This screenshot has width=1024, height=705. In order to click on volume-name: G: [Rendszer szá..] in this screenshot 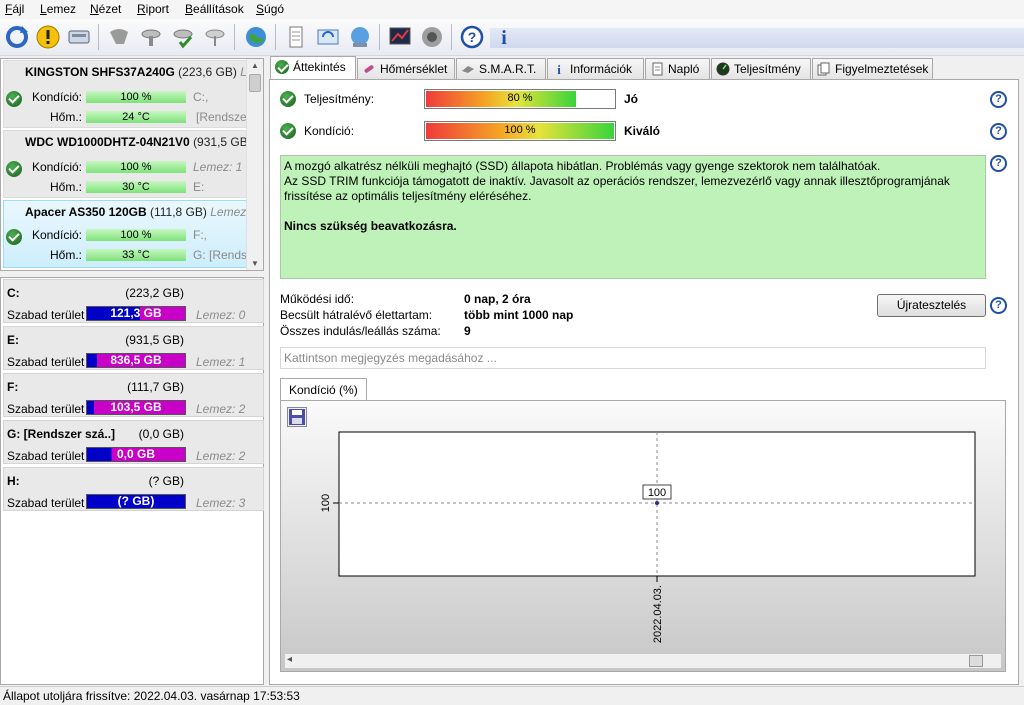, I will do `click(61, 434)`.